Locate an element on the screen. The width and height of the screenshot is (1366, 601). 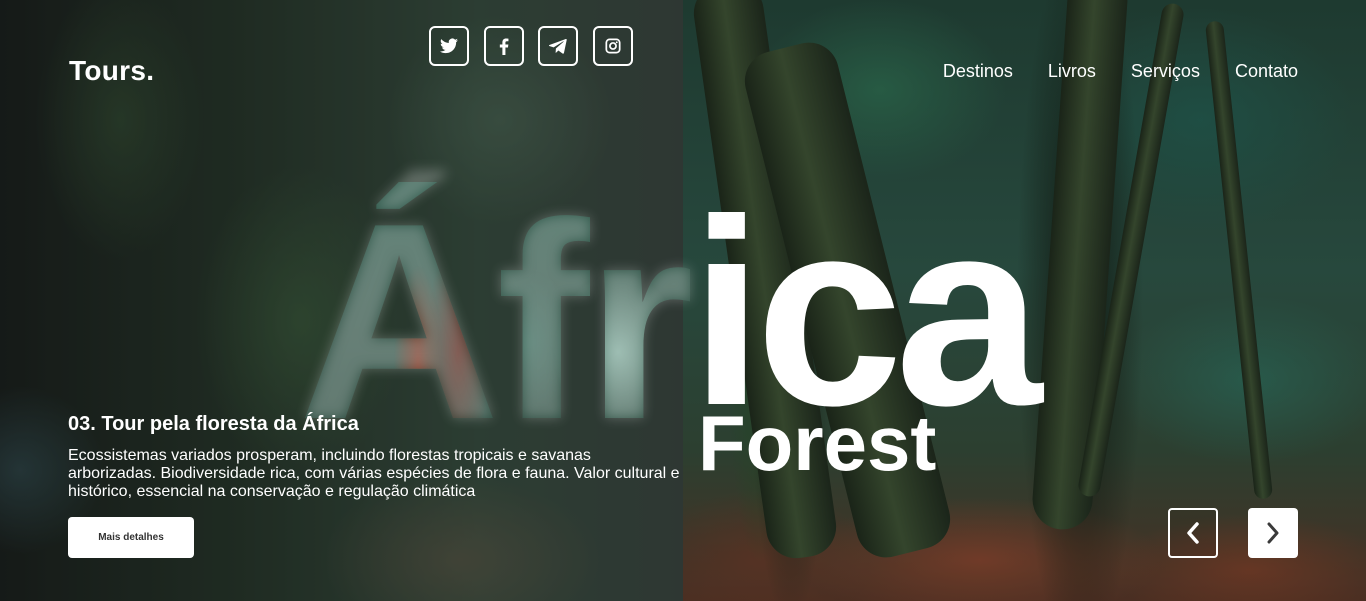
main-nav: Destinos Livros Serviços Contato is located at coordinates (1120, 71).